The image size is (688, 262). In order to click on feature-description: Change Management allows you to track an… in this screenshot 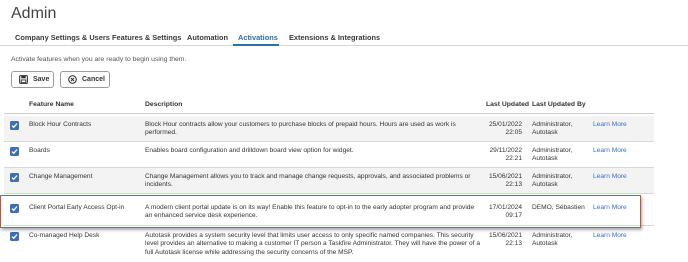, I will do `click(308, 181)`.